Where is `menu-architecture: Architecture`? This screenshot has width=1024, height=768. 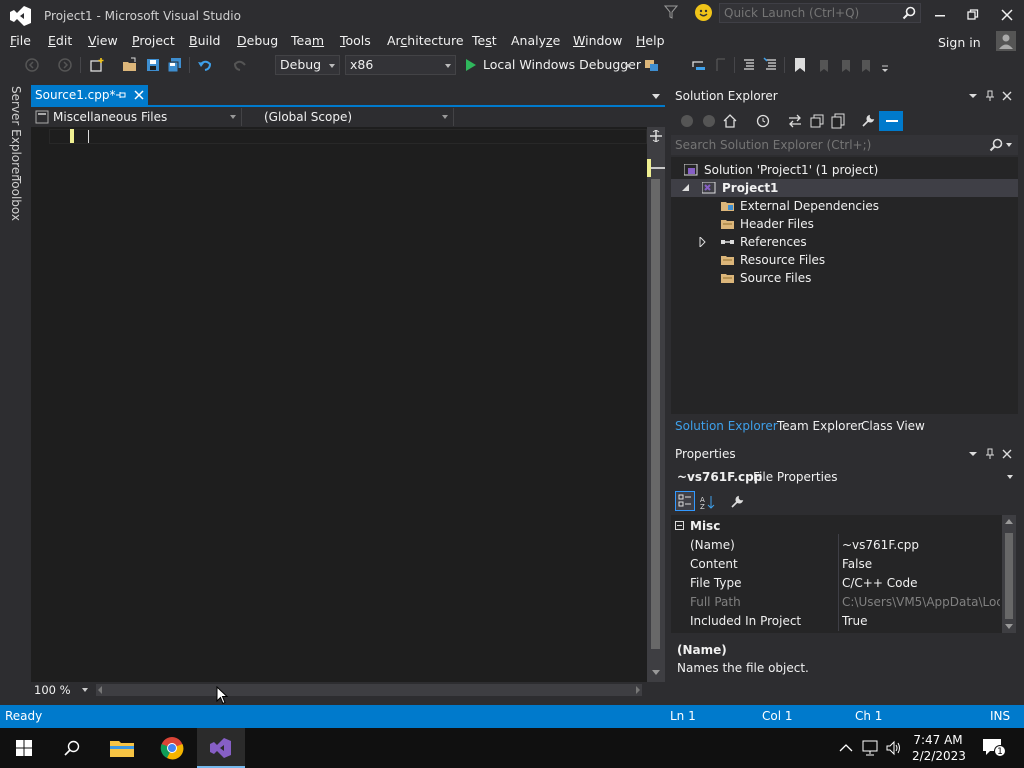
menu-architecture: Architecture is located at coordinates (425, 40).